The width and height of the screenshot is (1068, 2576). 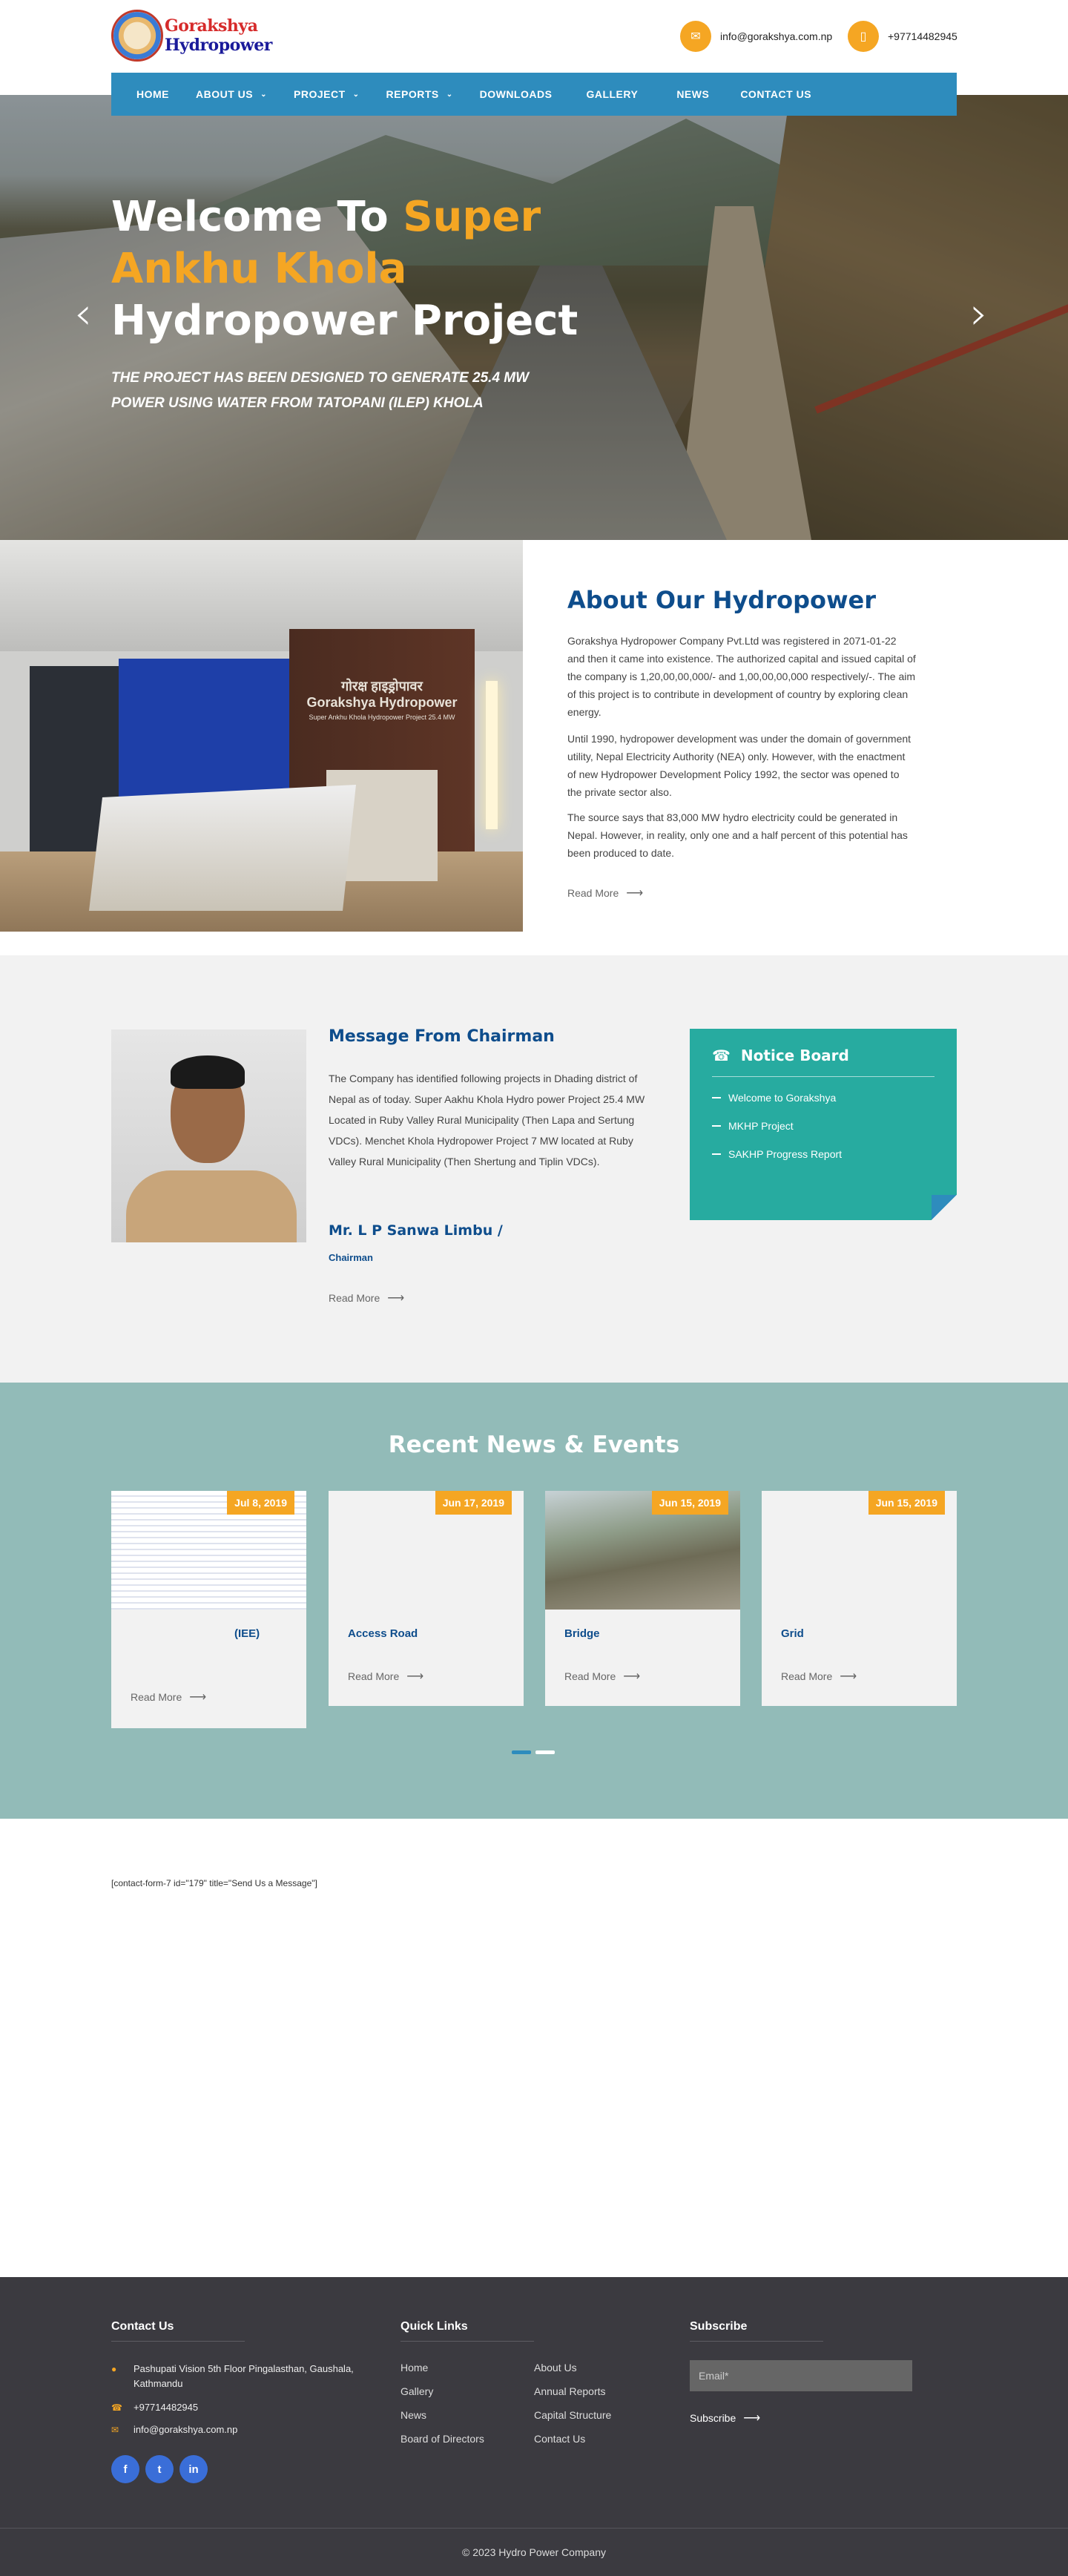 I want to click on nav-label: NEWS, so click(x=693, y=94).